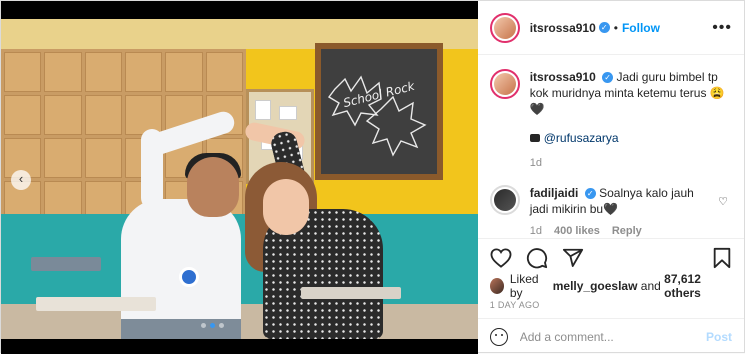 The width and height of the screenshot is (745, 354). What do you see at coordinates (573, 258) in the screenshot?
I see `share-icon` at bounding box center [573, 258].